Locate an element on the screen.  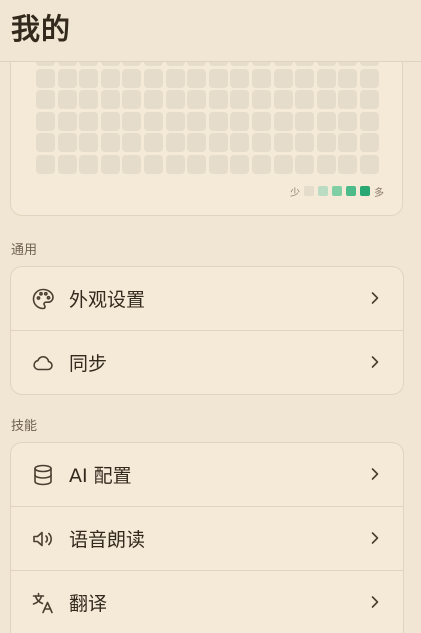
voice-reading-row: 语音朗读 is located at coordinates (207, 539).